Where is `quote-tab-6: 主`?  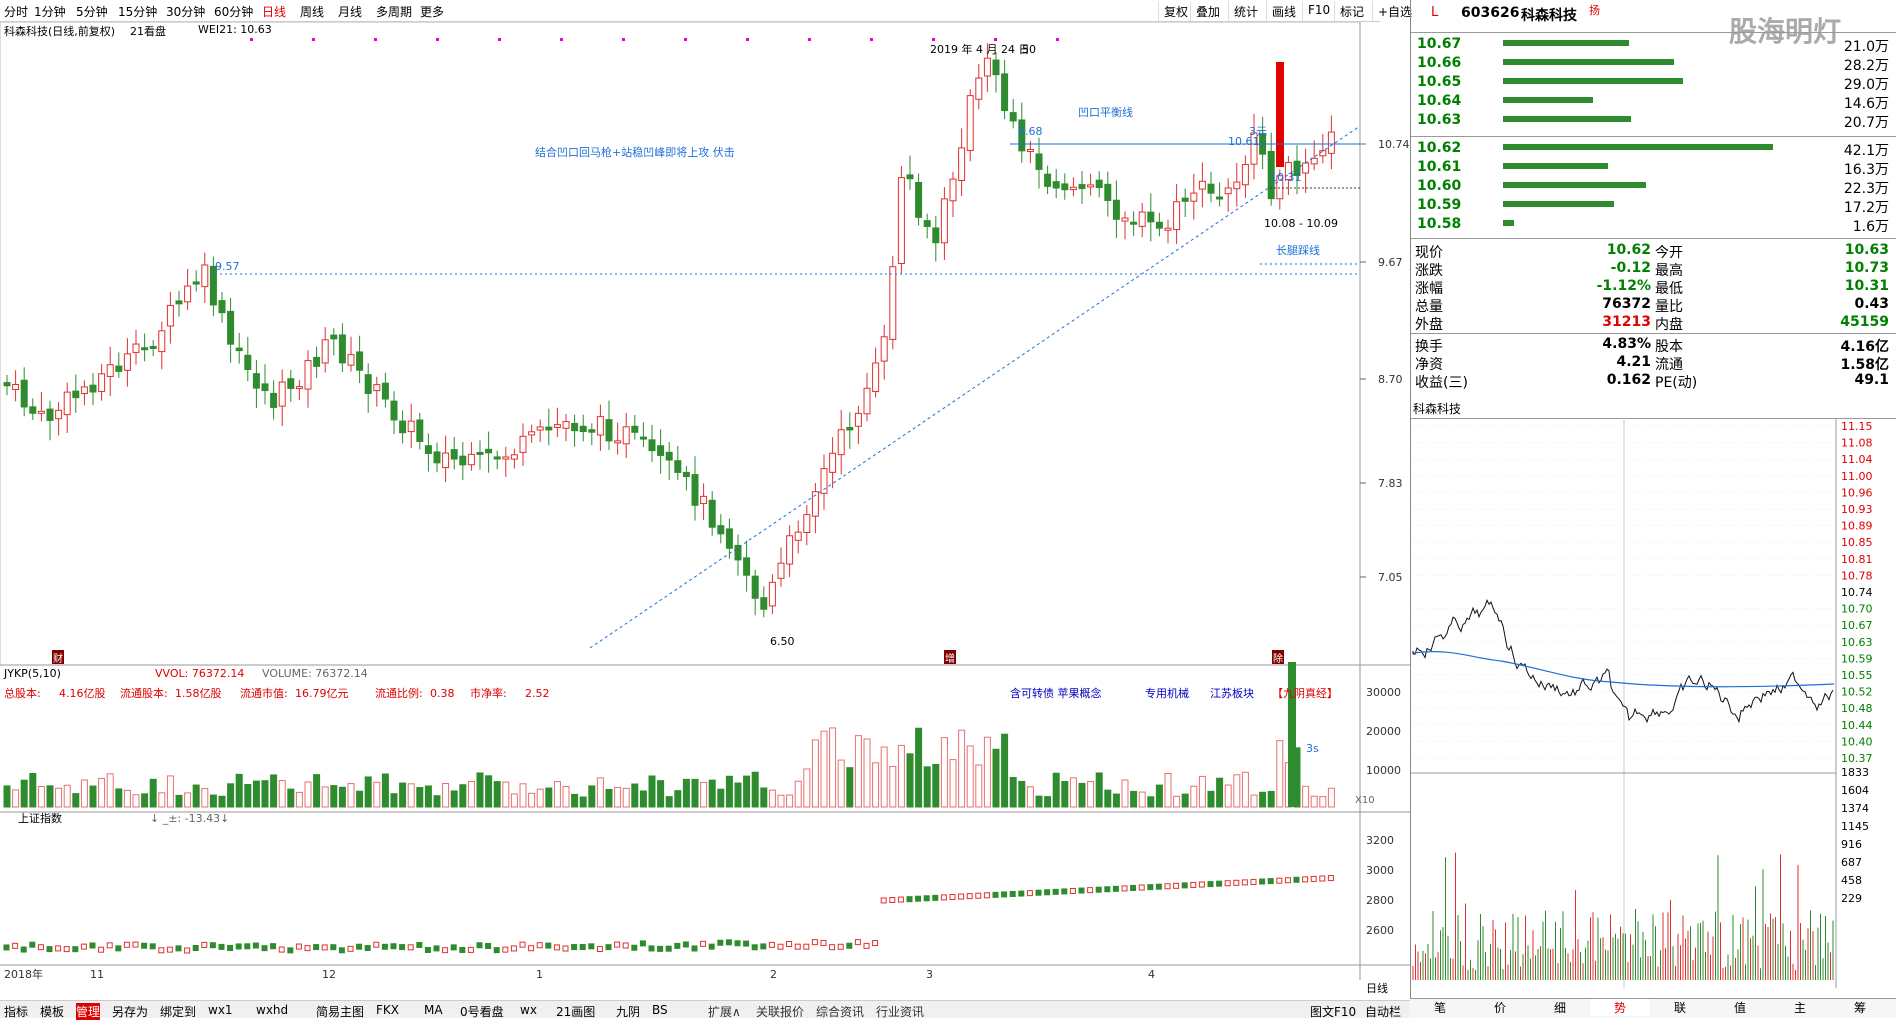 quote-tab-6: 主 is located at coordinates (1800, 1007).